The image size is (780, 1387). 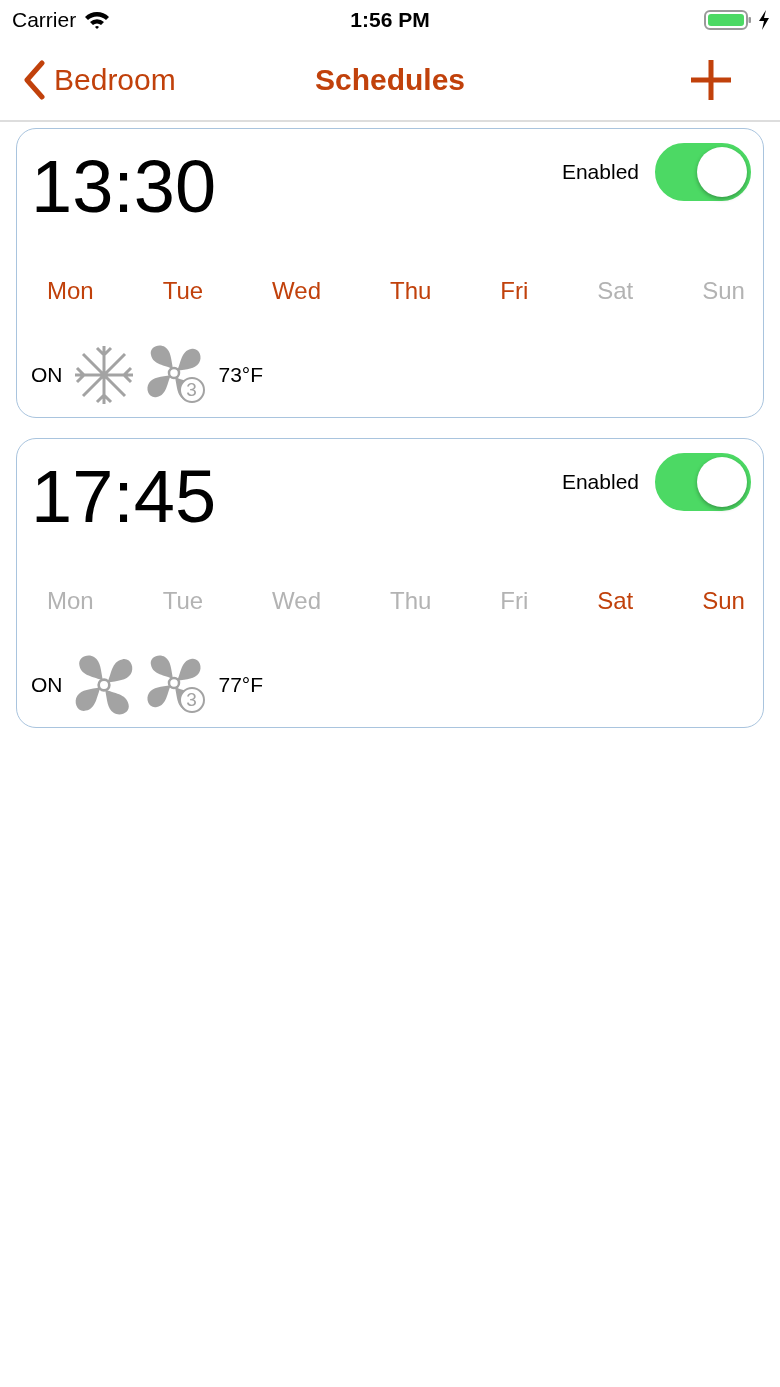 I want to click on temperature-setting: 73°F, so click(x=241, y=375).